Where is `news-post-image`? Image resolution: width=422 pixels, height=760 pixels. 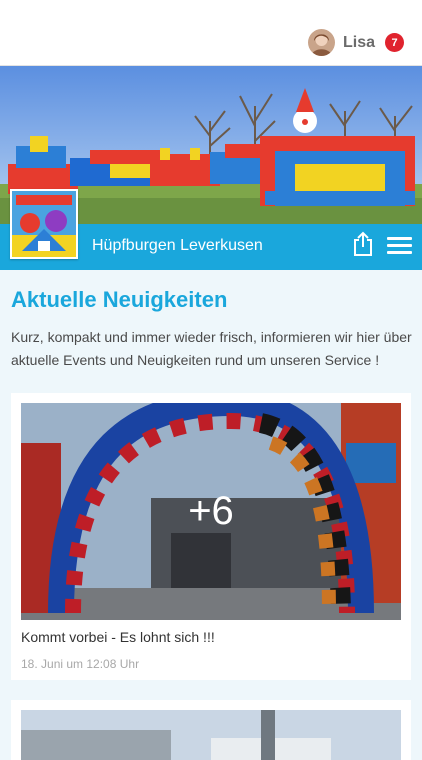
news-post-image is located at coordinates (211, 735).